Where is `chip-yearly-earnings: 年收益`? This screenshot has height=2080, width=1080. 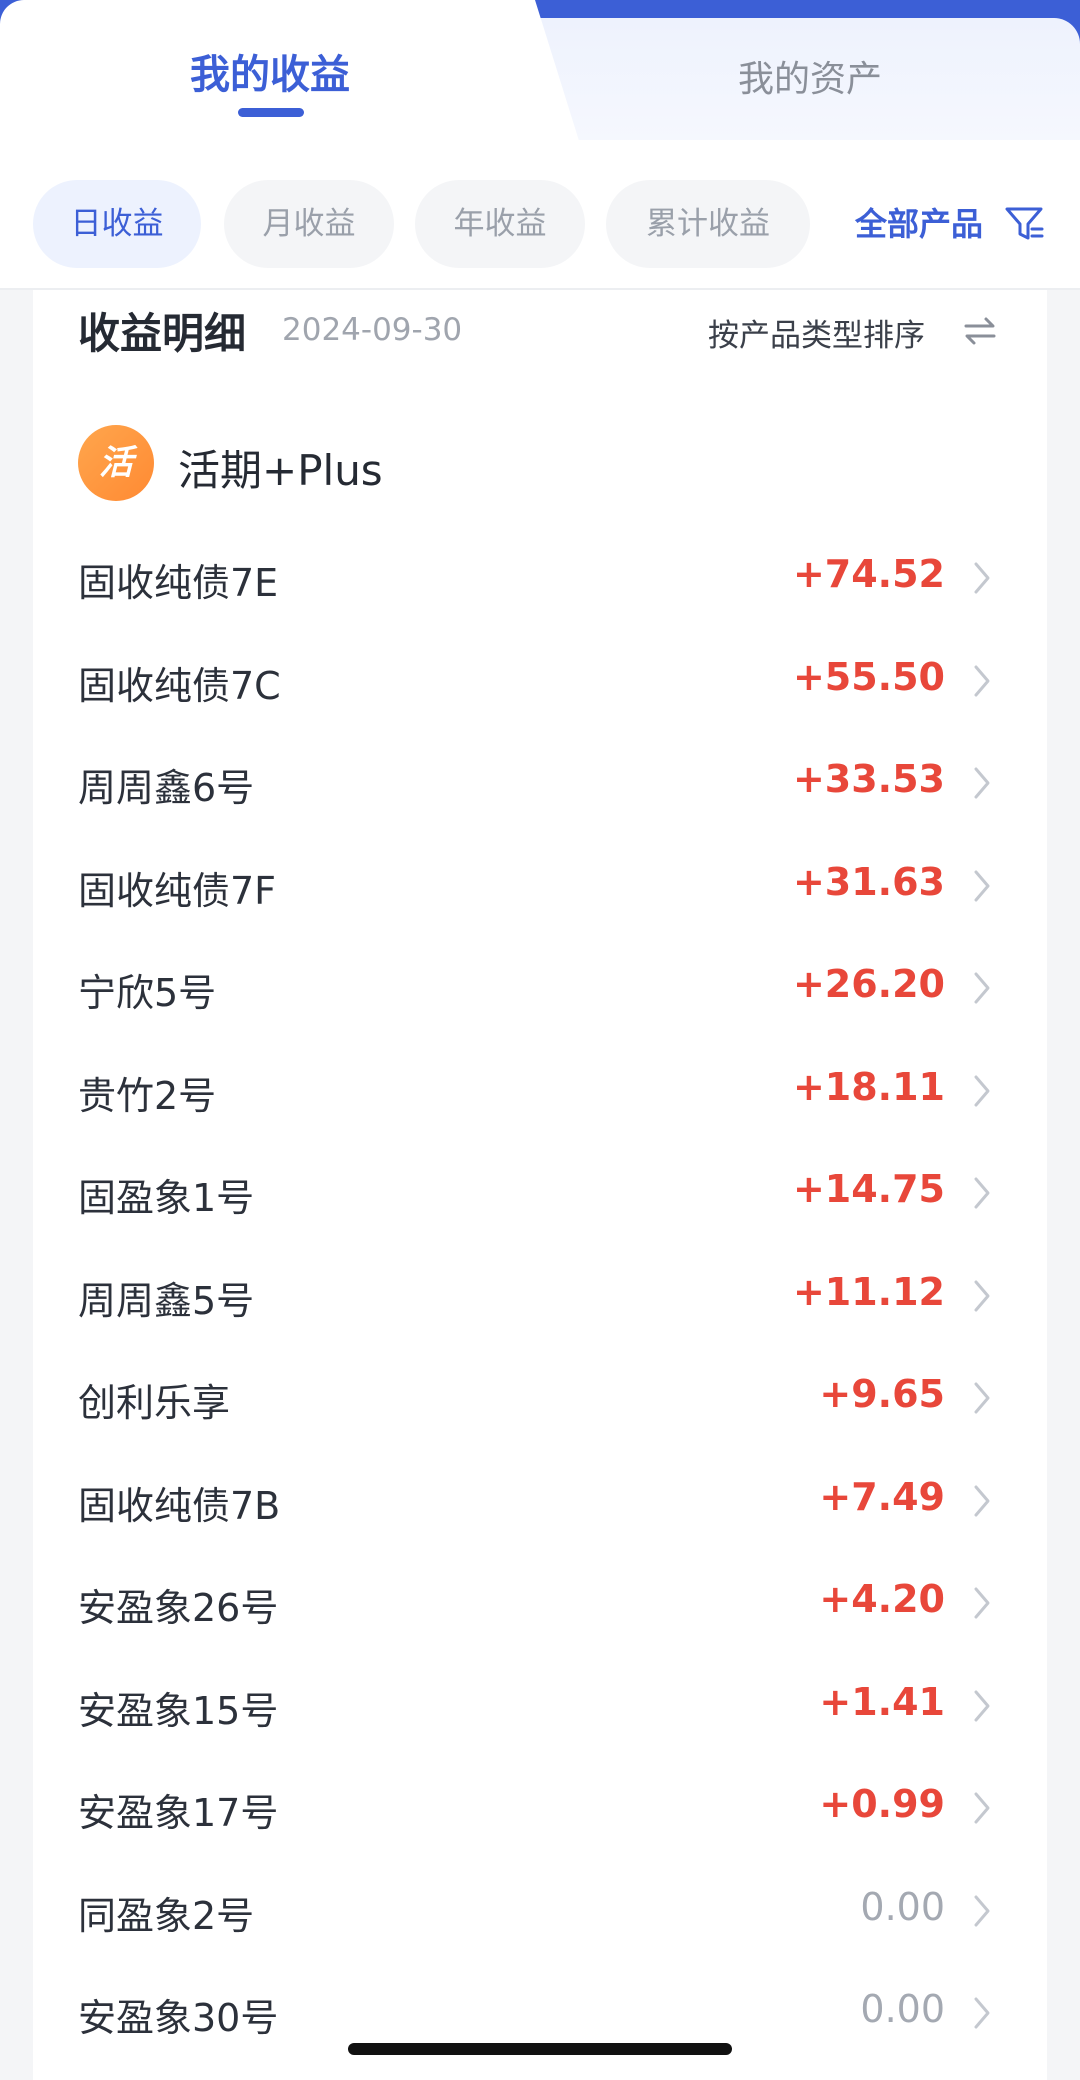 chip-yearly-earnings: 年收益 is located at coordinates (500, 224).